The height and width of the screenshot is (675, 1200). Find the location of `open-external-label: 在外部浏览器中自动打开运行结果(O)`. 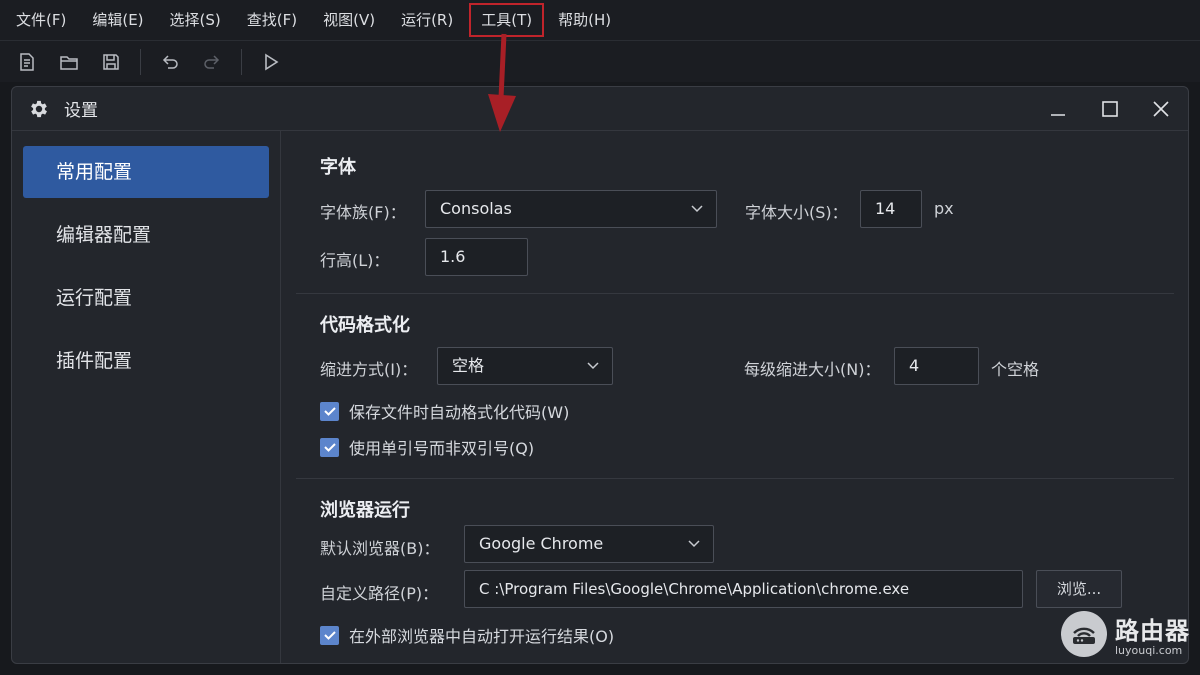

open-external-label: 在外部浏览器中自动打开运行结果(O) is located at coordinates (482, 636).